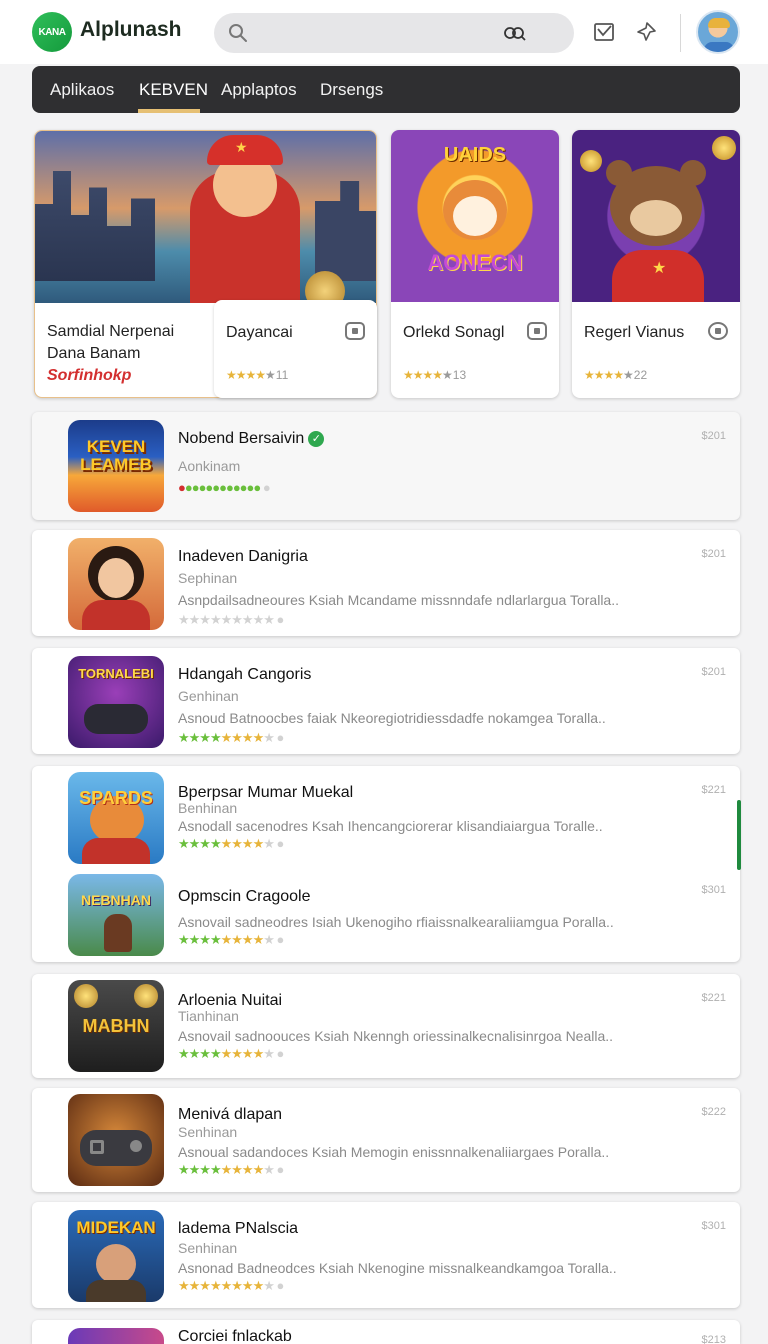 Image resolution: width=768 pixels, height=1344 pixels. I want to click on app-name: Nobend Bersaivin ✓, so click(251, 439).